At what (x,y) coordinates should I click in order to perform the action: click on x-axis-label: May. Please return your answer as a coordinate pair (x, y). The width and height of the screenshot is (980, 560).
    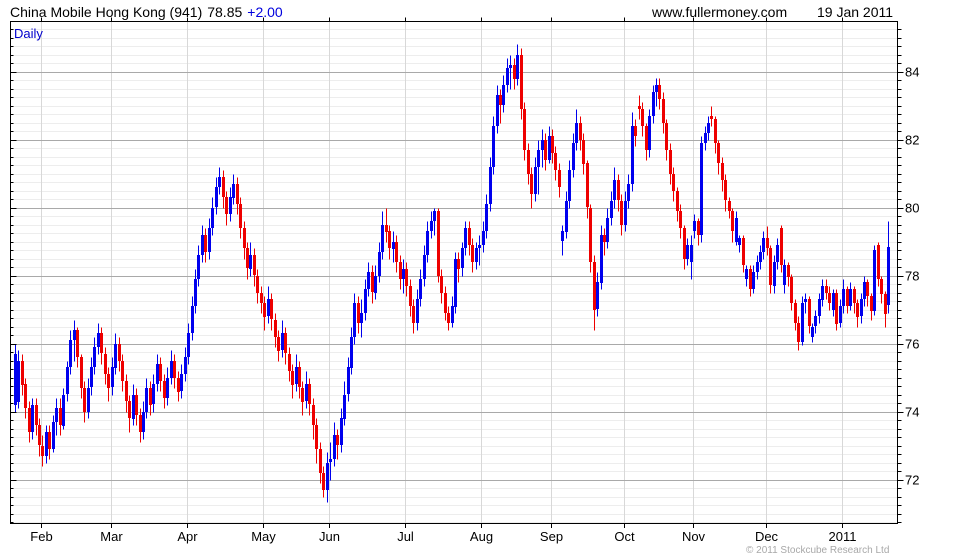
    Looking at the image, I should click on (263, 536).